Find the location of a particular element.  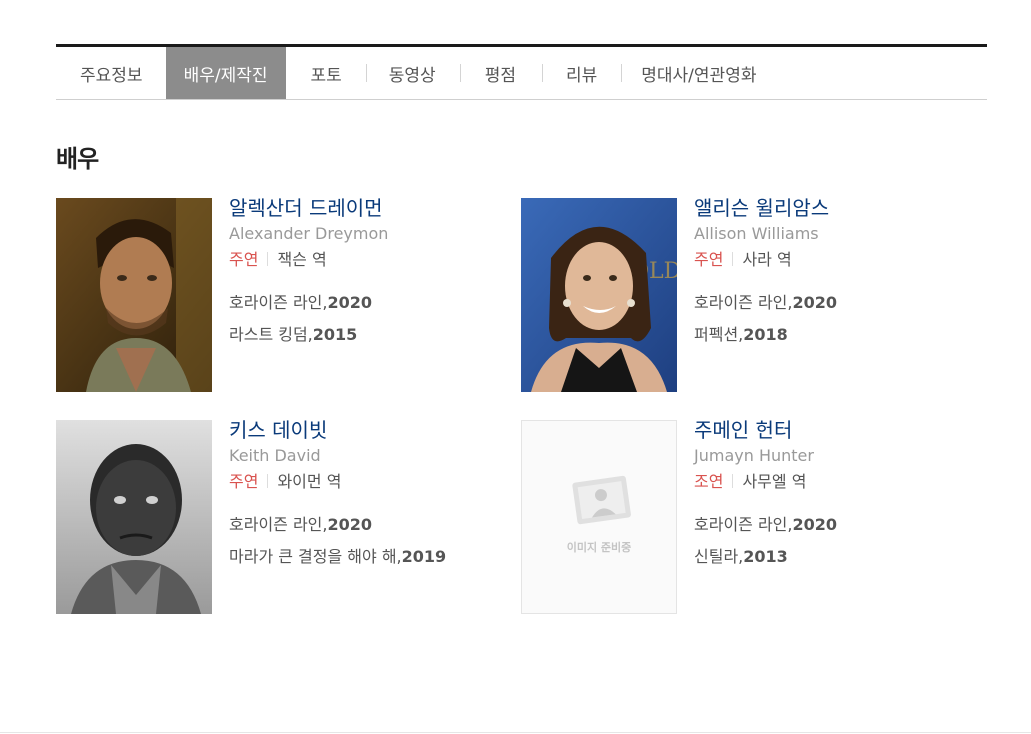

tab-cast-crew: 배우/제작진 is located at coordinates (225, 73).